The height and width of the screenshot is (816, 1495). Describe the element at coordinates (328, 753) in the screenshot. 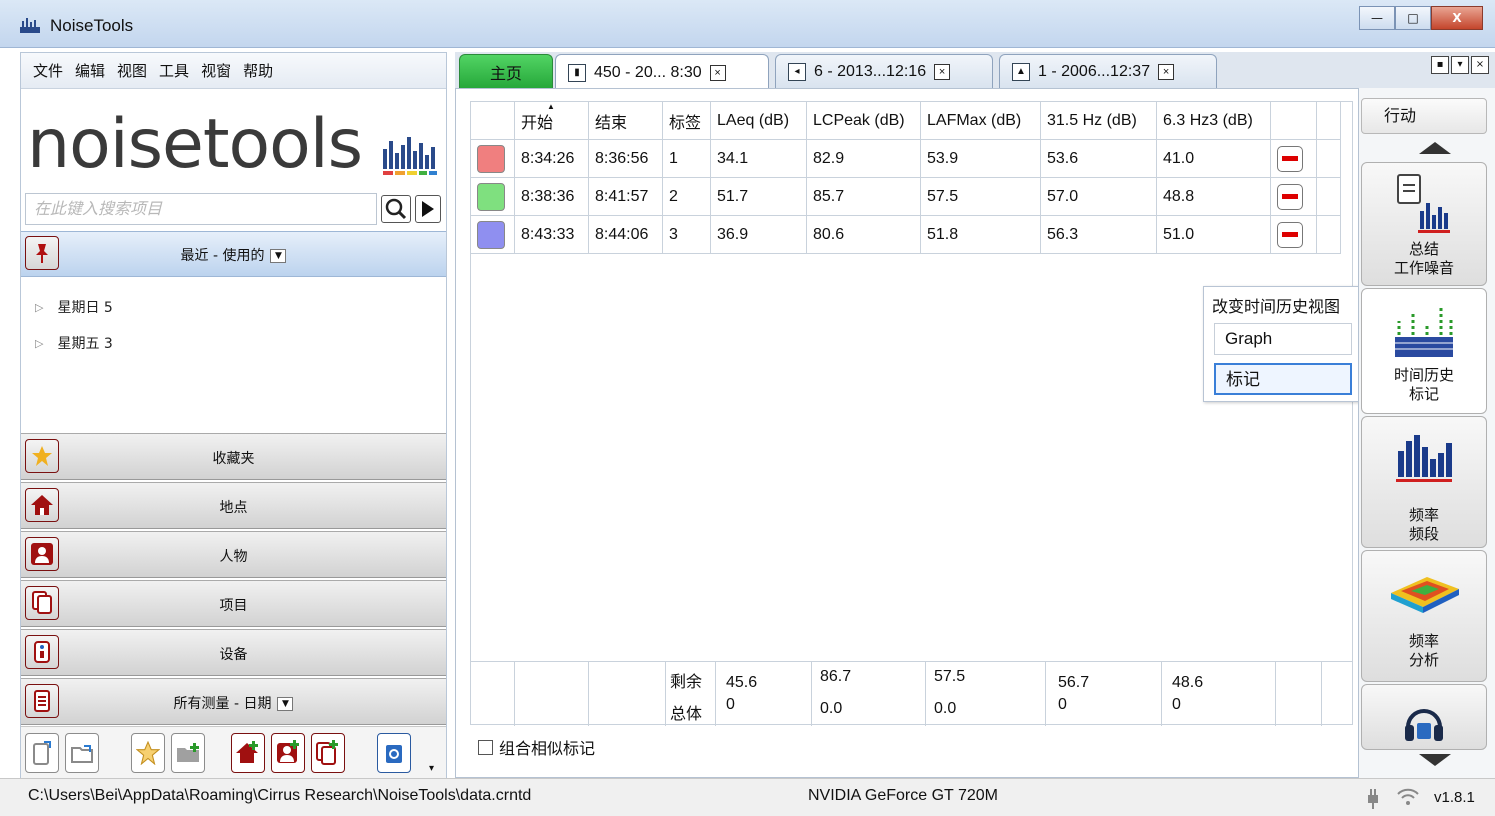

I see `add-project-button` at that location.